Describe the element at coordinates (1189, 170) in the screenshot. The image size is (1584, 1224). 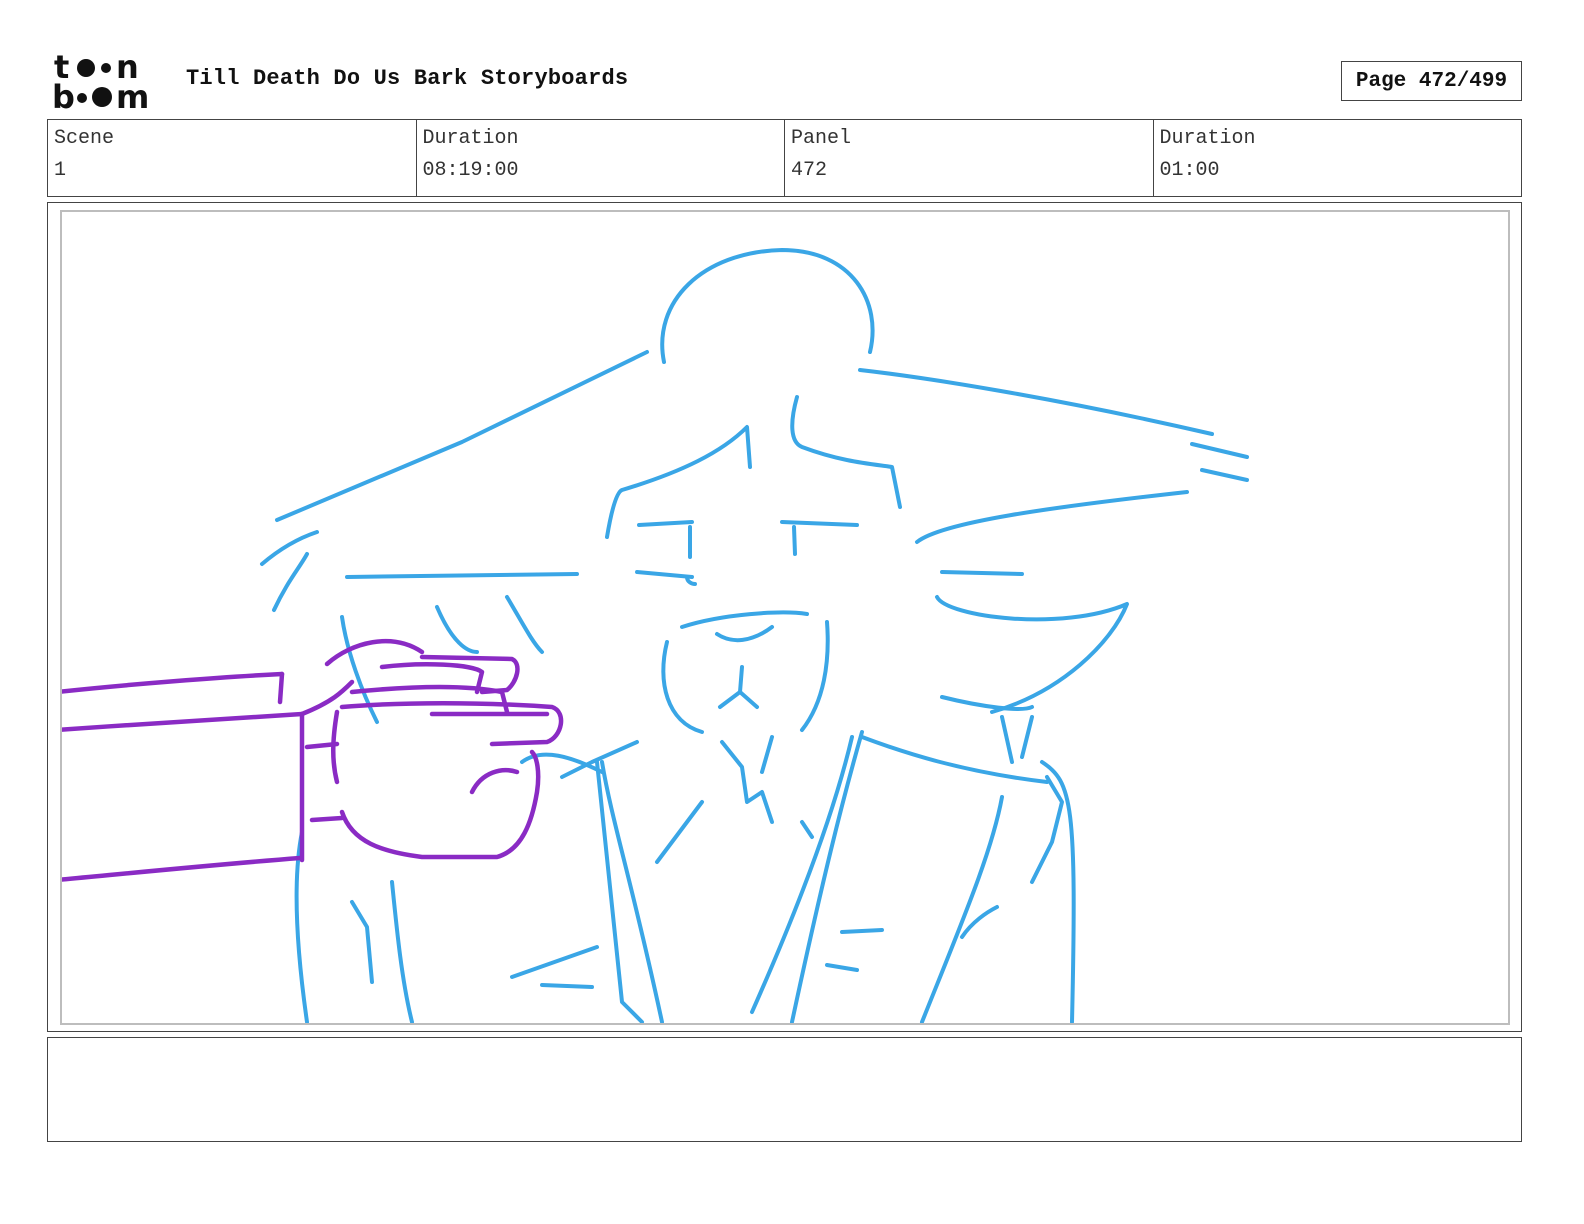
I see `panel-duration-value: 01:00` at that location.